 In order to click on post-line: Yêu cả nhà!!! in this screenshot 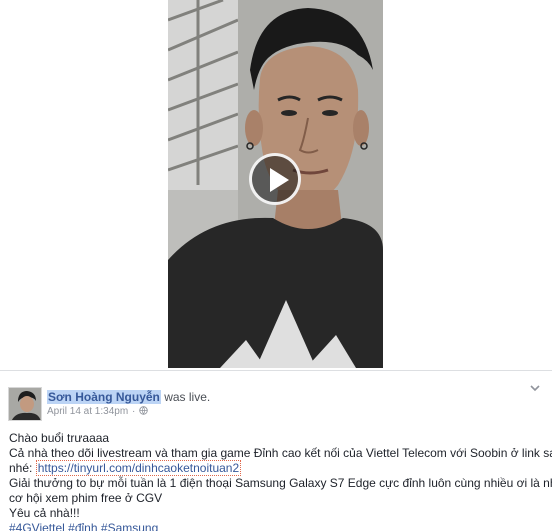, I will do `click(44, 513)`.